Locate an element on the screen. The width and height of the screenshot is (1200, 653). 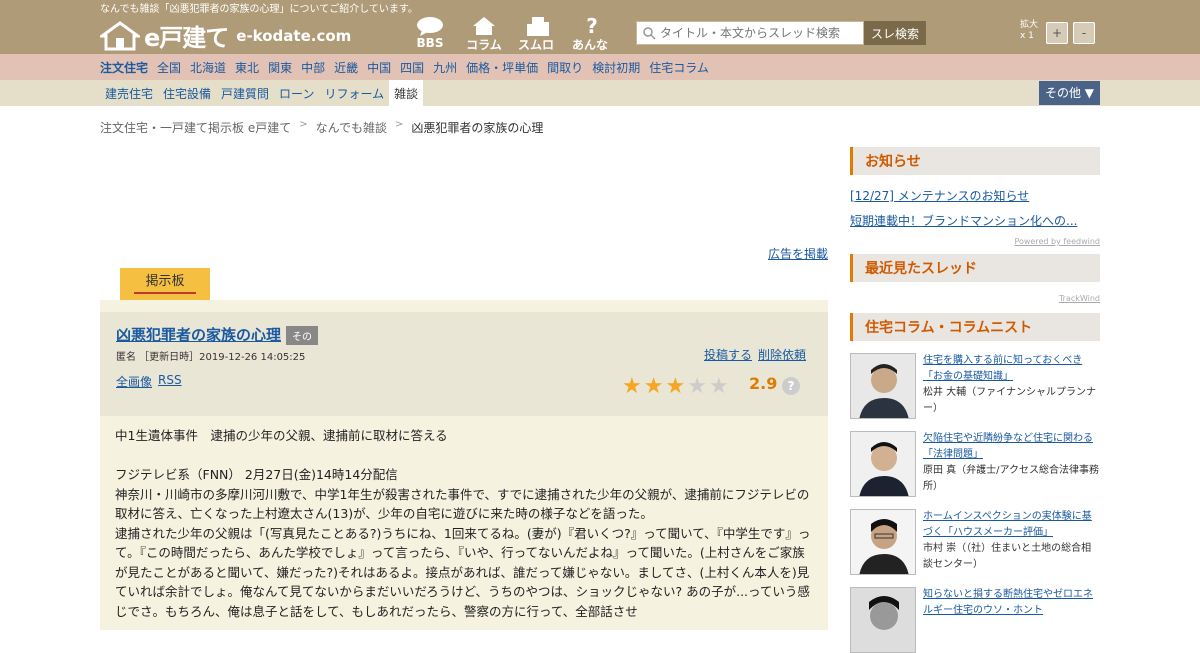
nav2-item: 戸建質問 is located at coordinates (245, 93).